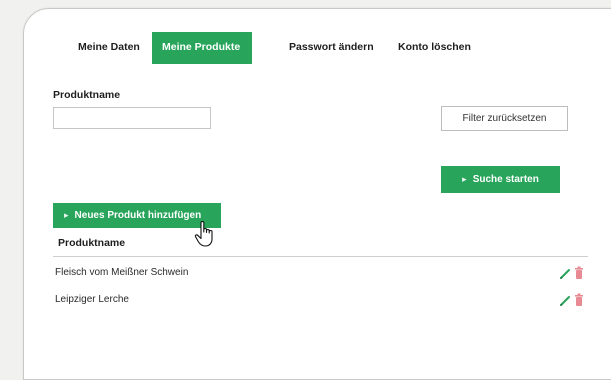 The height and width of the screenshot is (380, 611). I want to click on search-button-label: Suche starten, so click(505, 179).